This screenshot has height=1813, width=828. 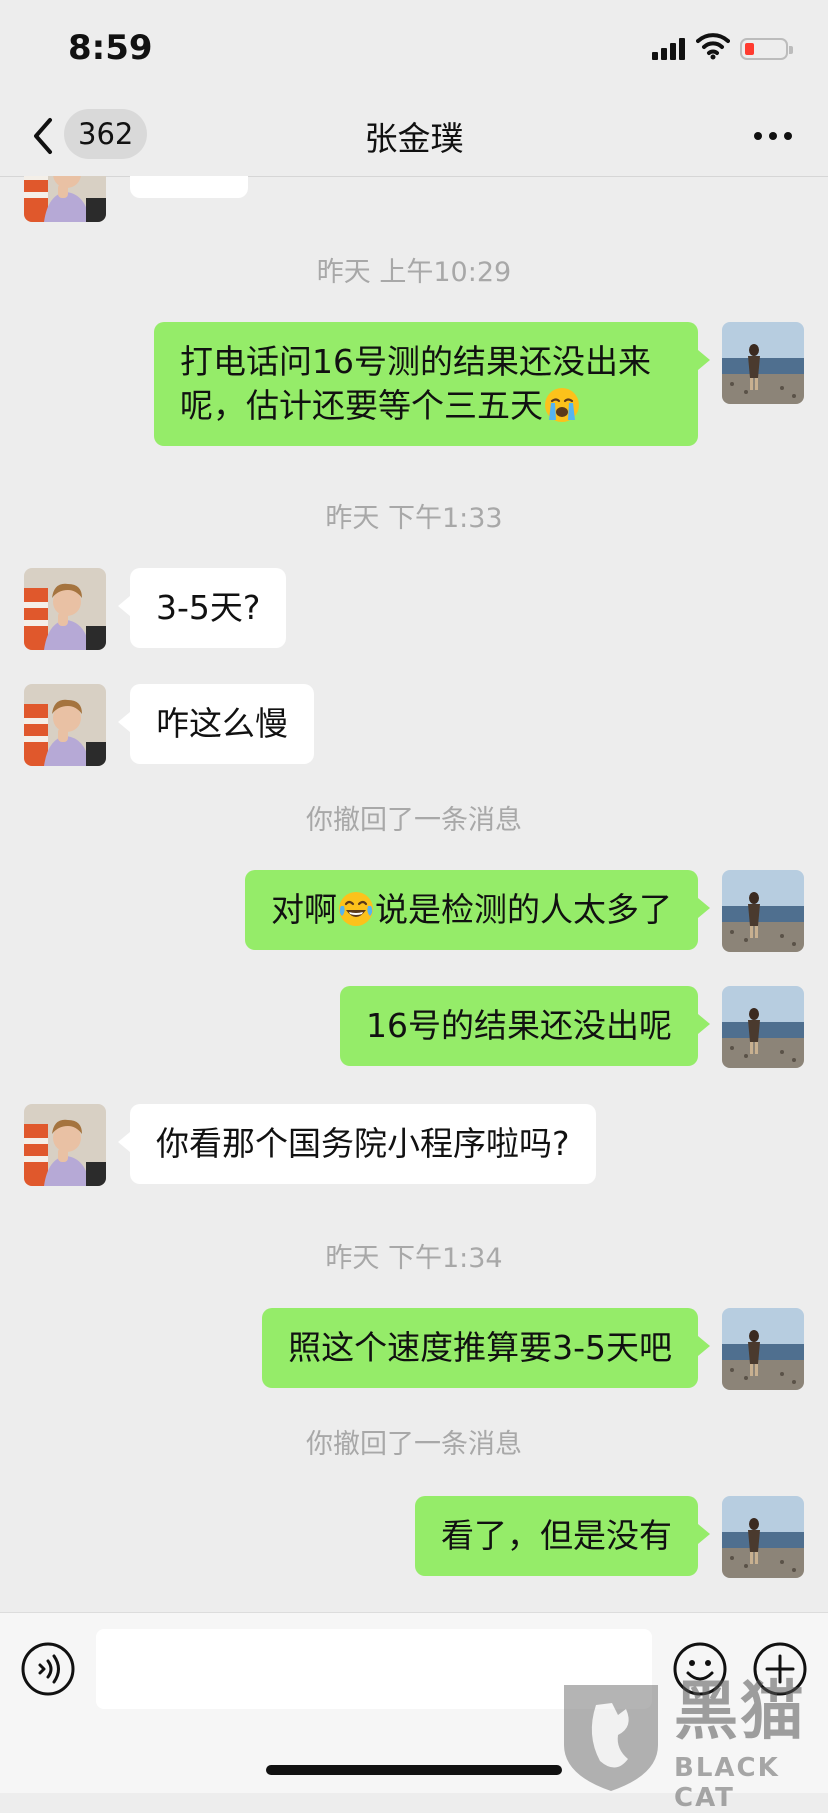 I want to click on message-text: 16号的结果还没出呢, so click(x=519, y=1025).